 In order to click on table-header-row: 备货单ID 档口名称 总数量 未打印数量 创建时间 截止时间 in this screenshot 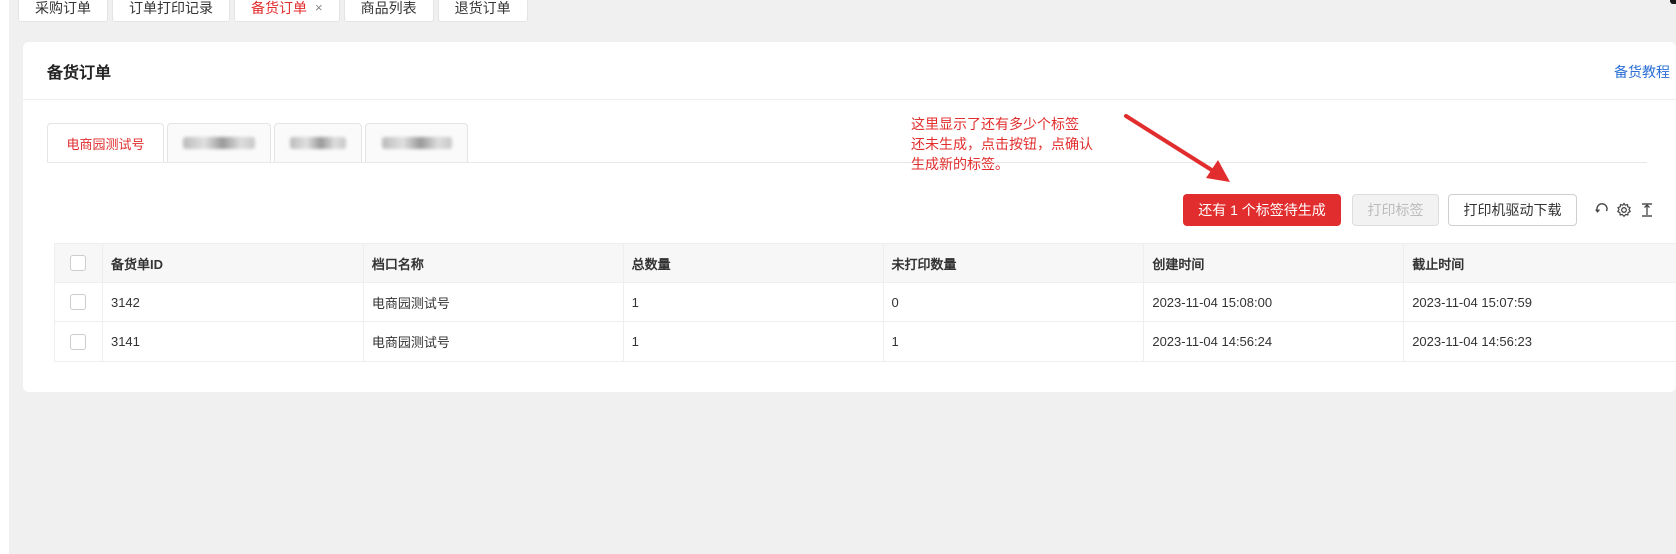, I will do `click(865, 263)`.